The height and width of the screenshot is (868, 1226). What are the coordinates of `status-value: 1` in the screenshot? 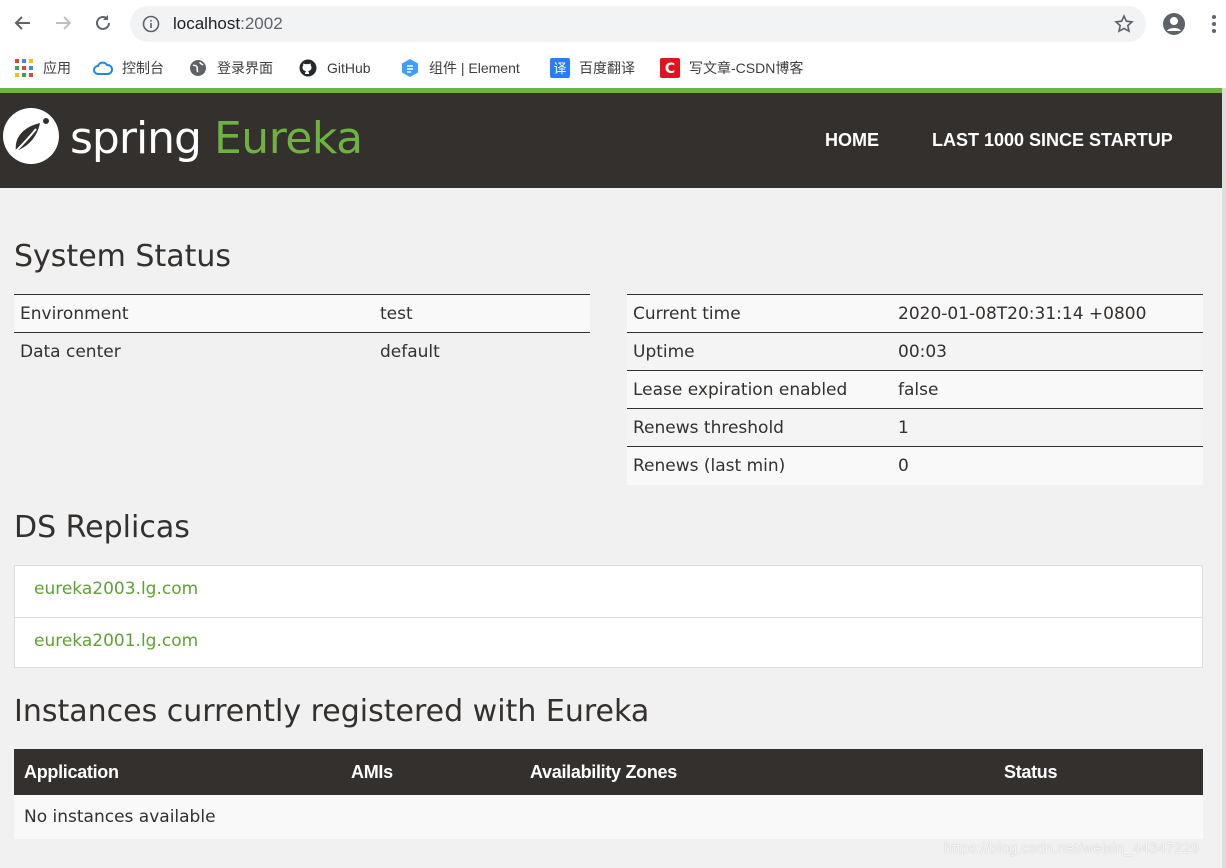 It's located at (1047, 427).